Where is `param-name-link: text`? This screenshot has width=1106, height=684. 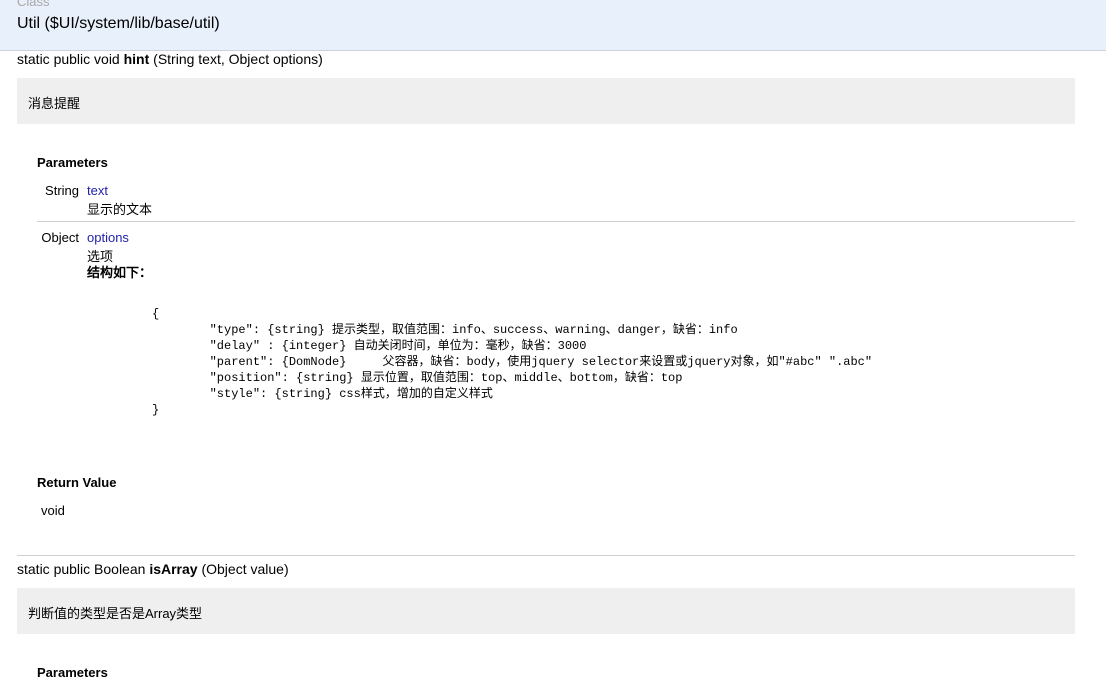
param-name-link: text is located at coordinates (97, 190).